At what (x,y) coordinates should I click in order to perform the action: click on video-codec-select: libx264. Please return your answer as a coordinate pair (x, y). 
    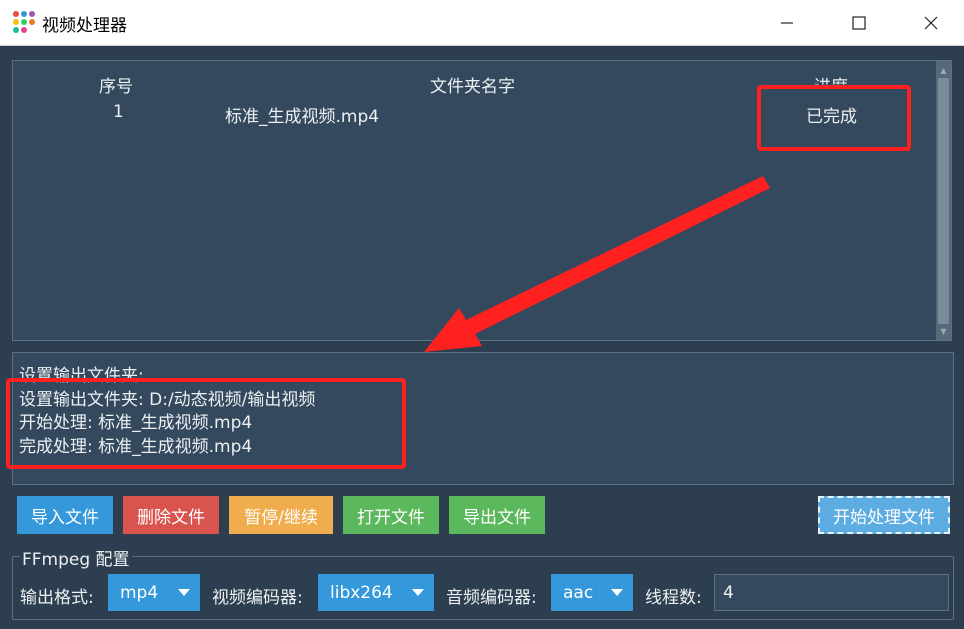
    Looking at the image, I should click on (376, 592).